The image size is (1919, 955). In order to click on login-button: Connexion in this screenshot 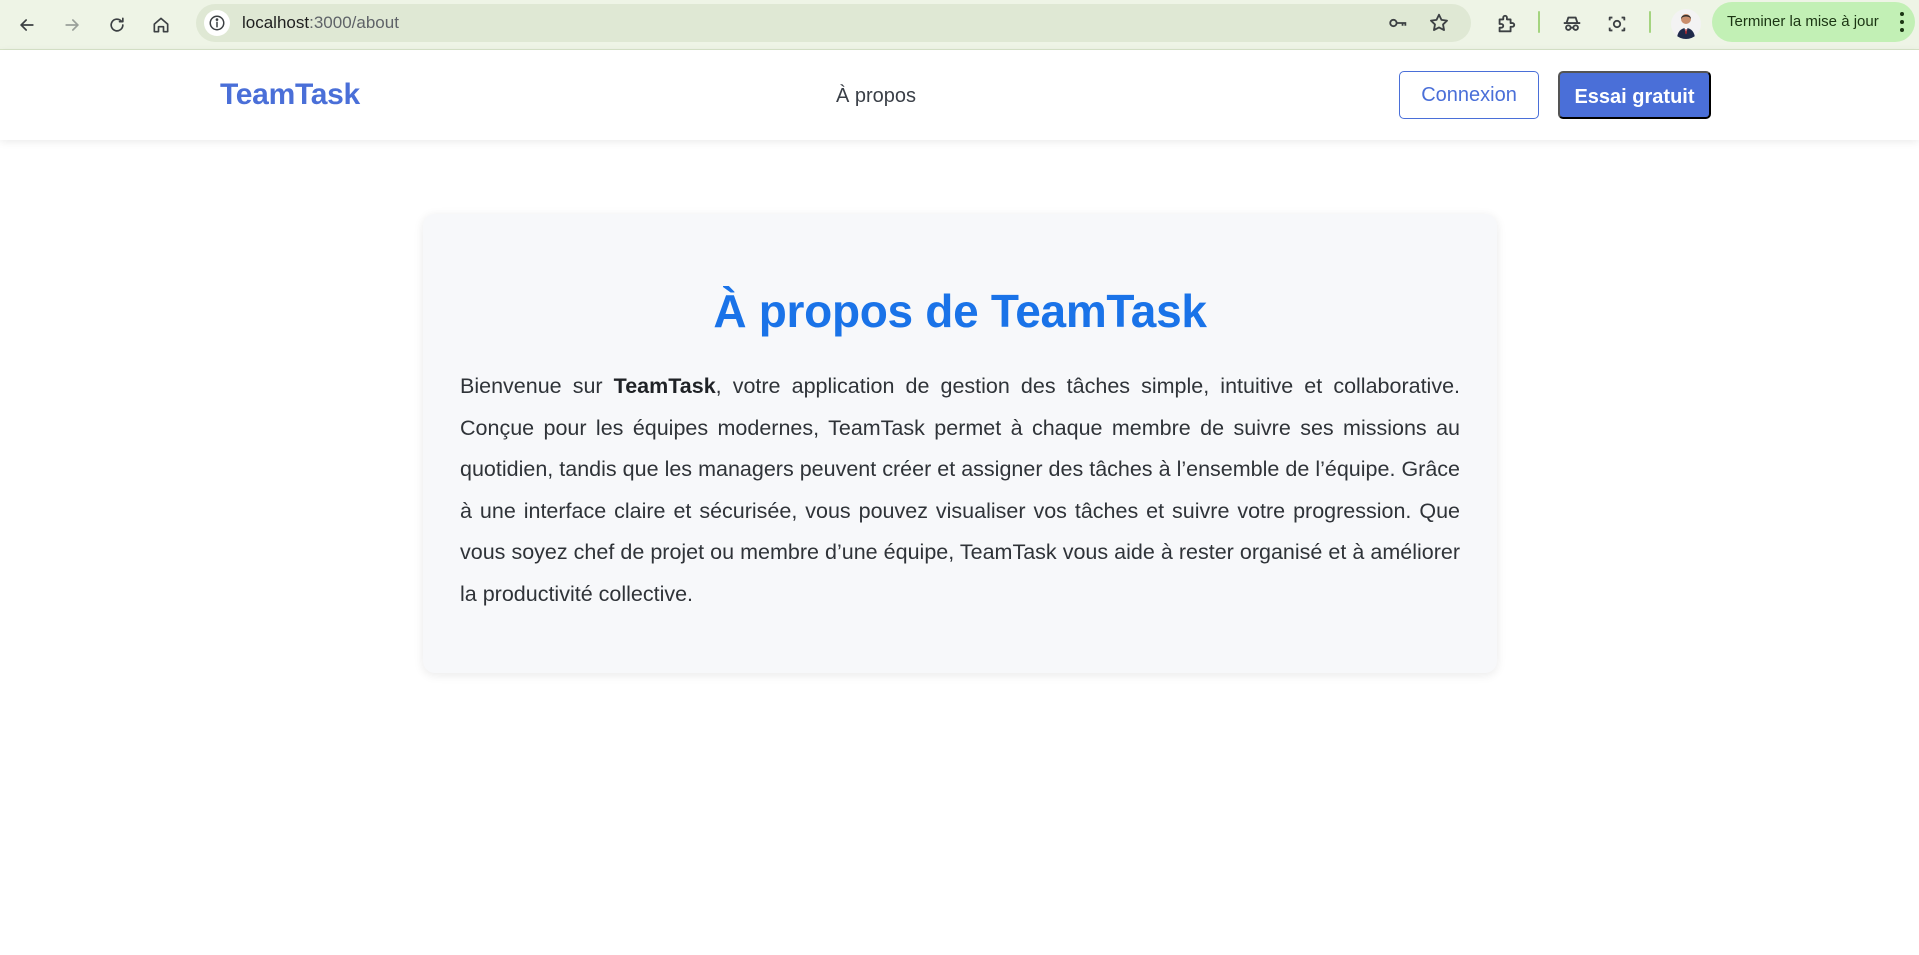, I will do `click(1469, 95)`.